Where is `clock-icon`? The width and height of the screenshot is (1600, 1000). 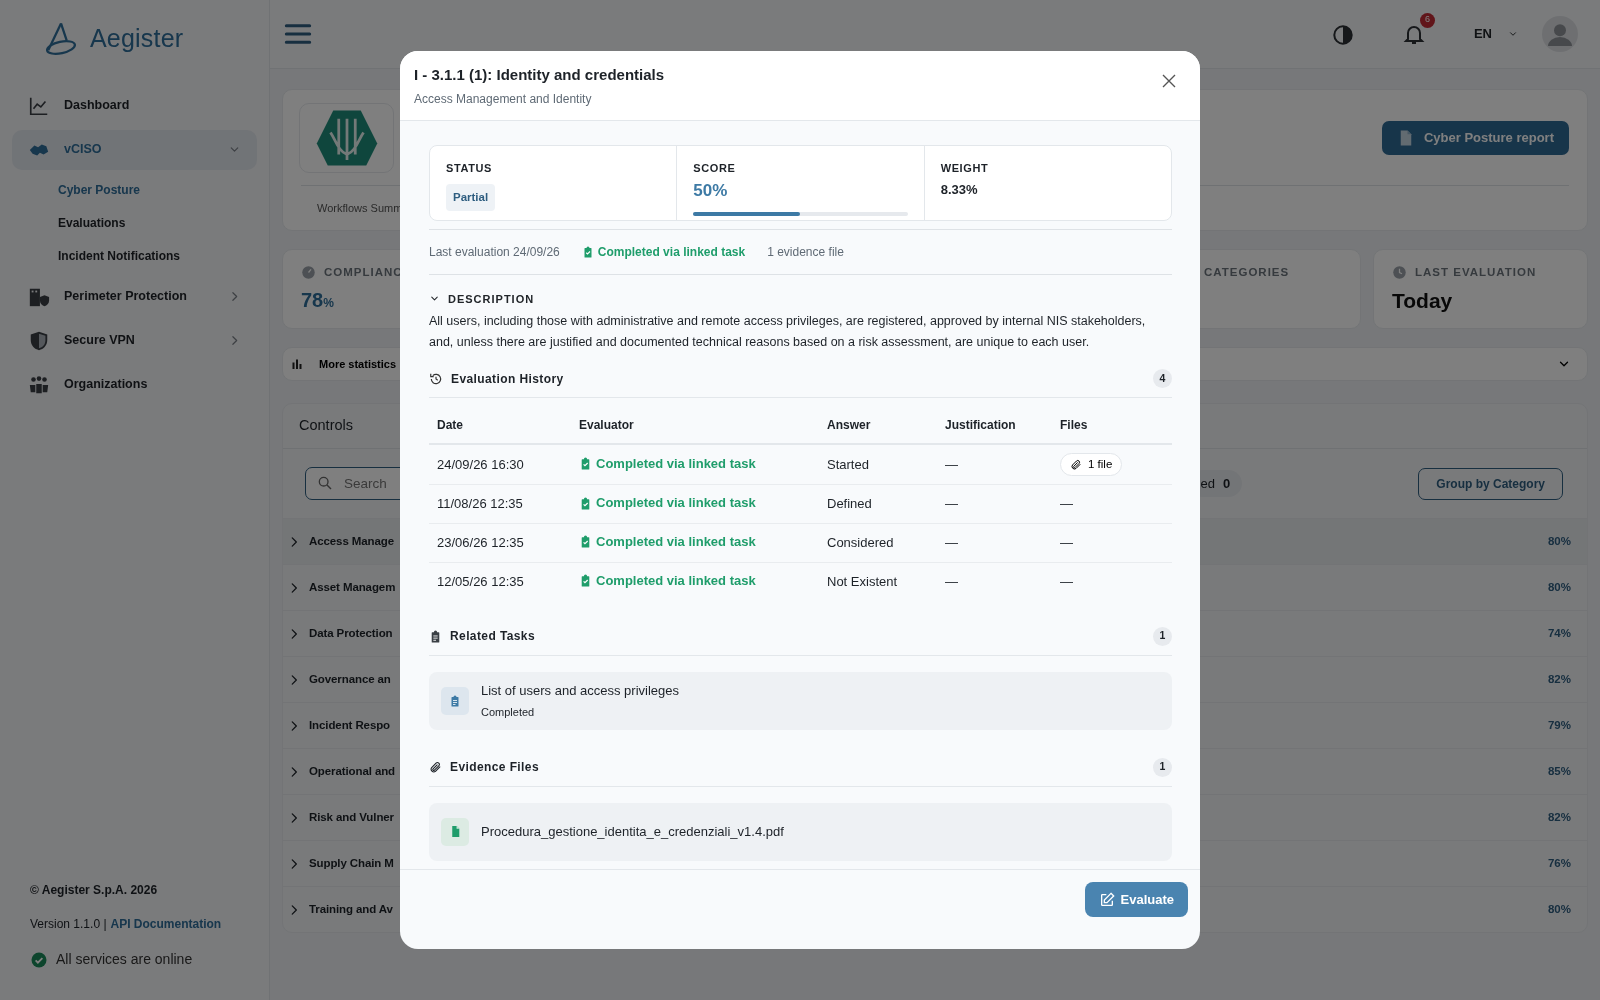 clock-icon is located at coordinates (1399, 273).